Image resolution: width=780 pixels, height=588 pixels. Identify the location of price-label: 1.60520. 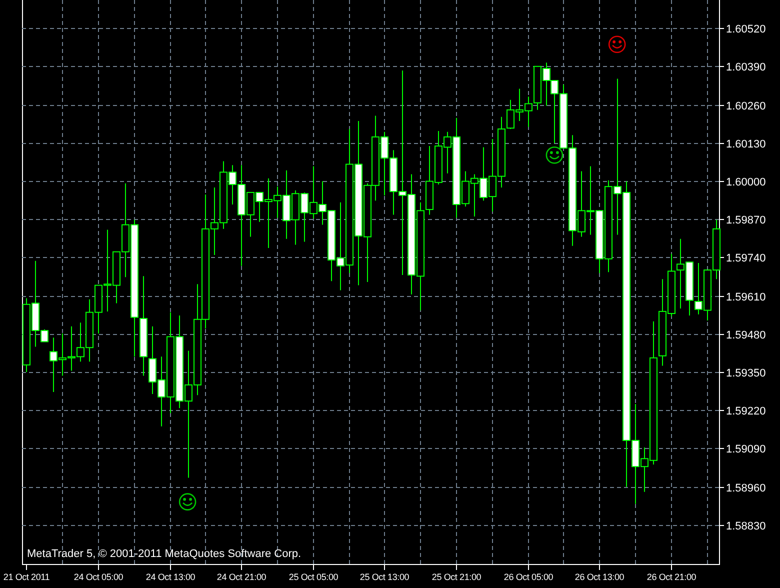
(746, 30).